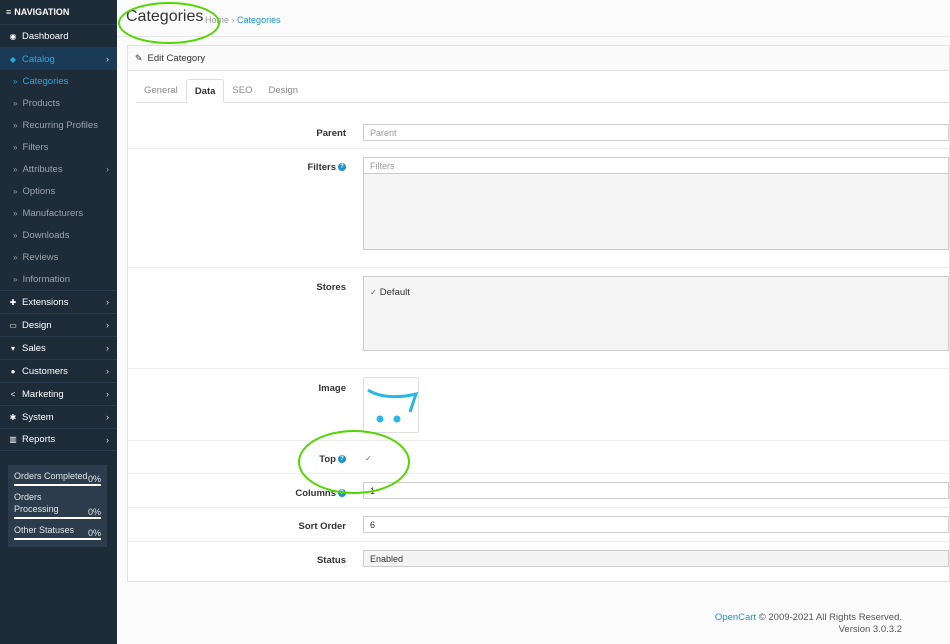  I want to click on sidebar-item-design: ▭ Design ›, so click(58, 324).